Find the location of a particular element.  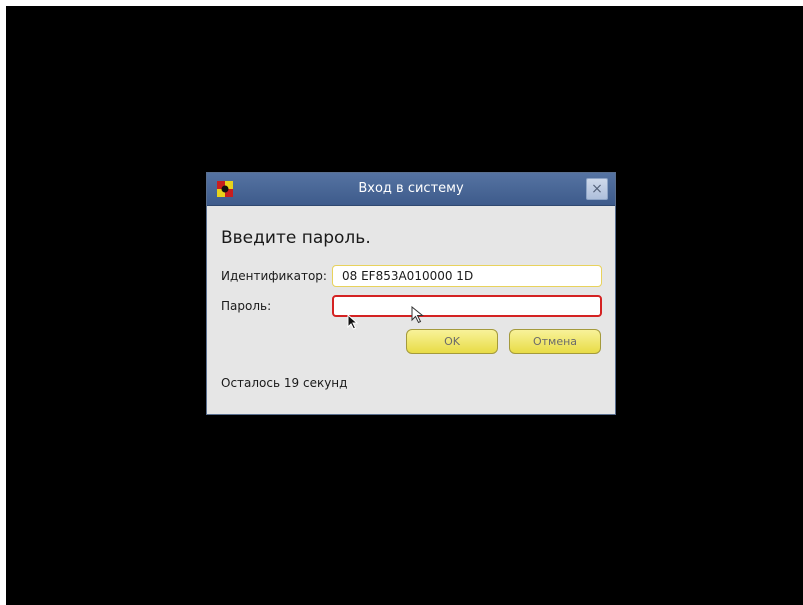

mouse-pointer-icon is located at coordinates (353, 322).